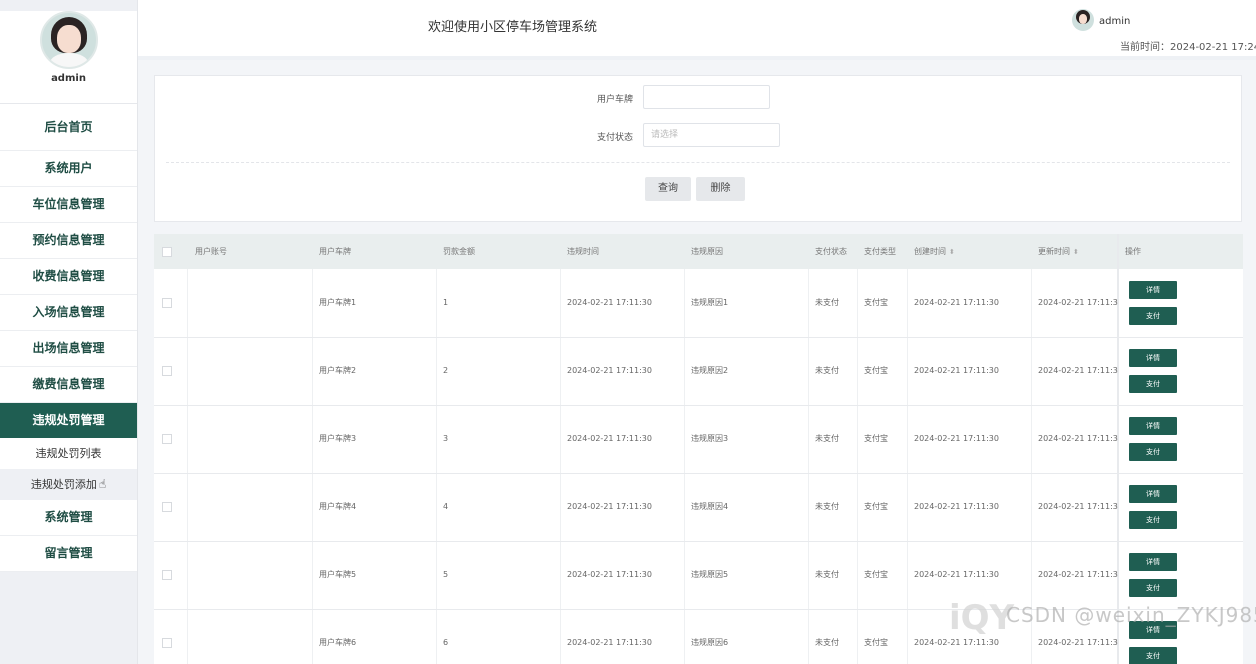 The height and width of the screenshot is (664, 1256). What do you see at coordinates (720, 189) in the screenshot?
I see `delete-button: 删除` at bounding box center [720, 189].